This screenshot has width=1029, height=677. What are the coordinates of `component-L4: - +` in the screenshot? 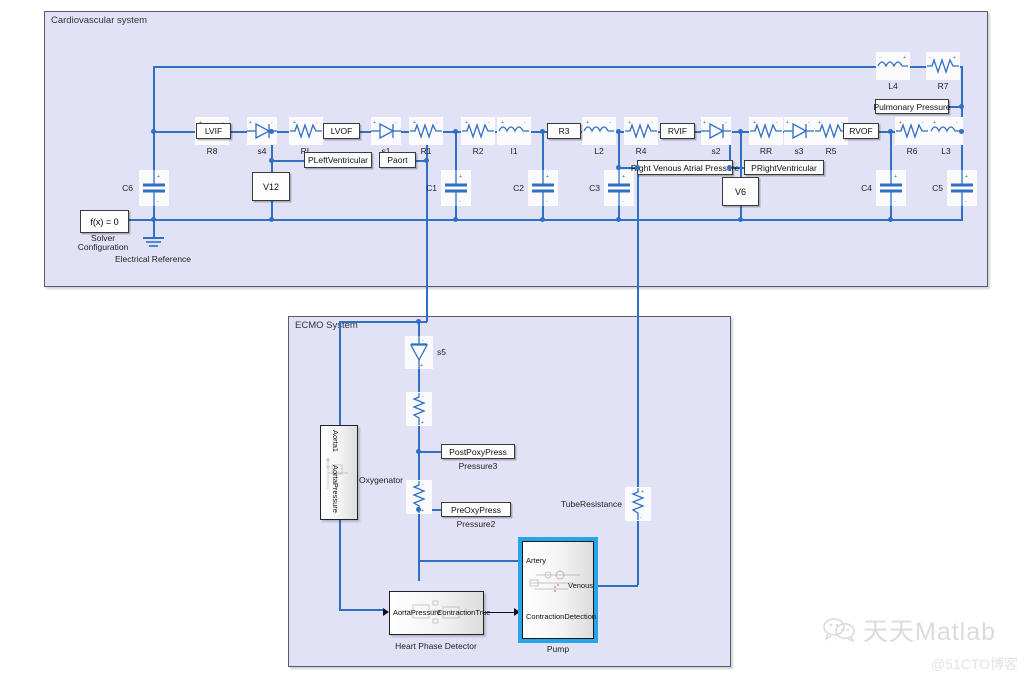 It's located at (893, 66).